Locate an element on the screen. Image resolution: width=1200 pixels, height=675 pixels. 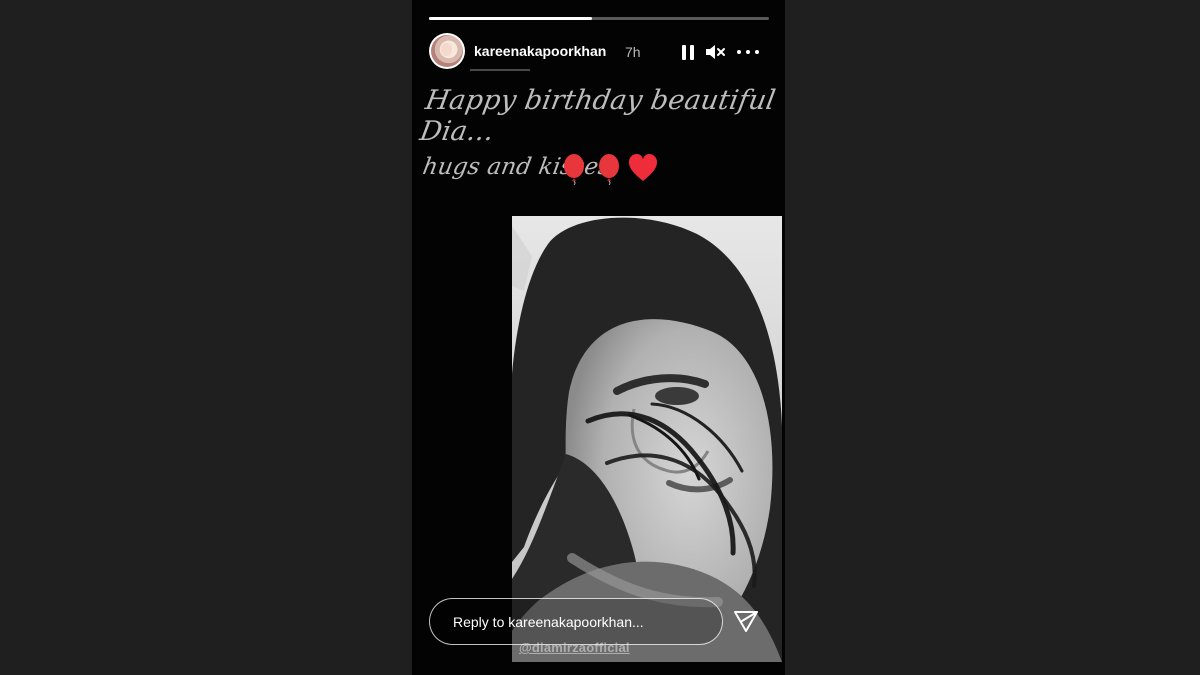
mention-tag: @diamirzaofficial is located at coordinates (574, 647).